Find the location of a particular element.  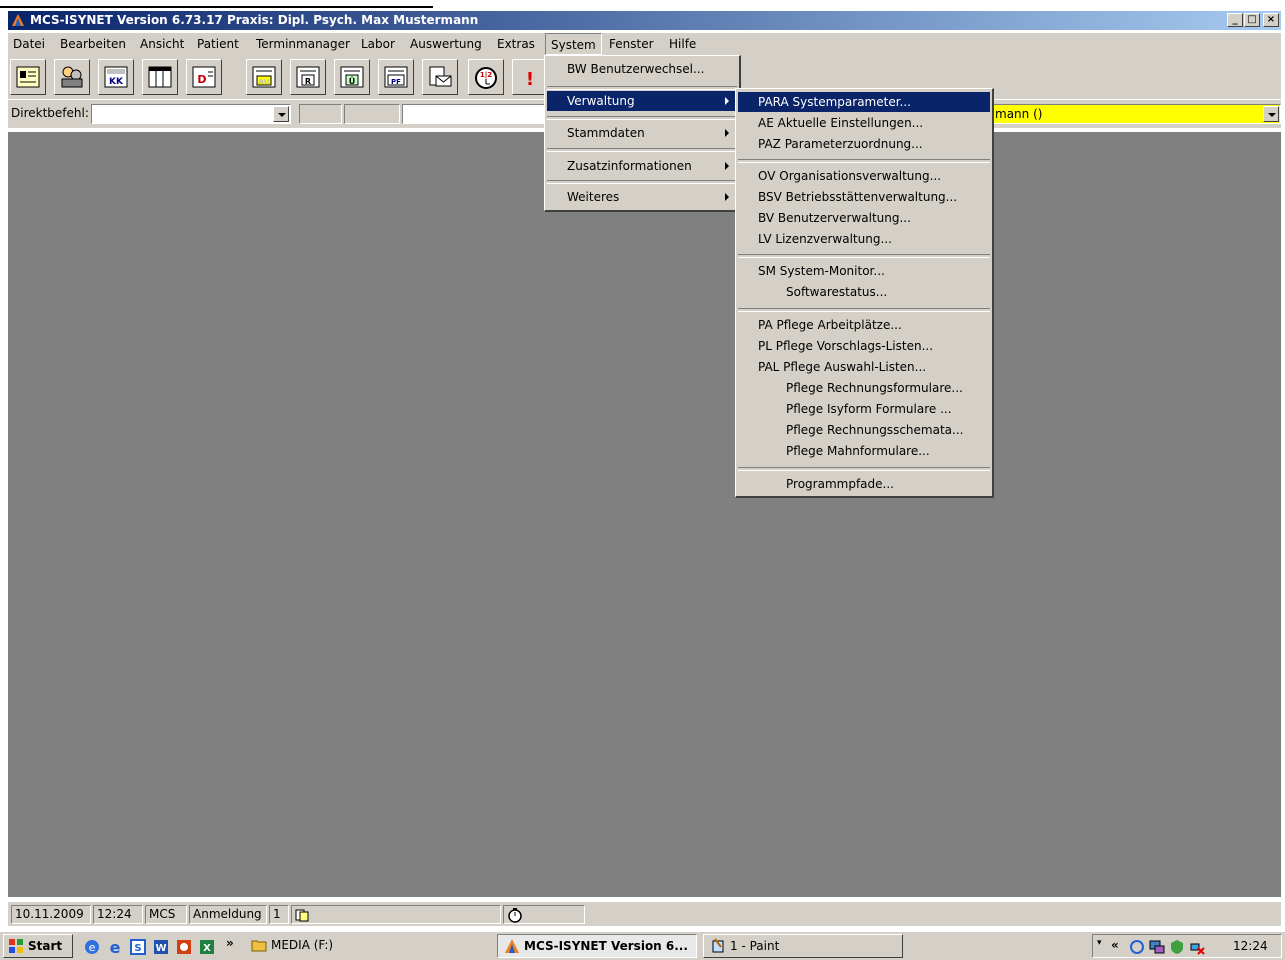

prescription-icon: R is located at coordinates (308, 77).